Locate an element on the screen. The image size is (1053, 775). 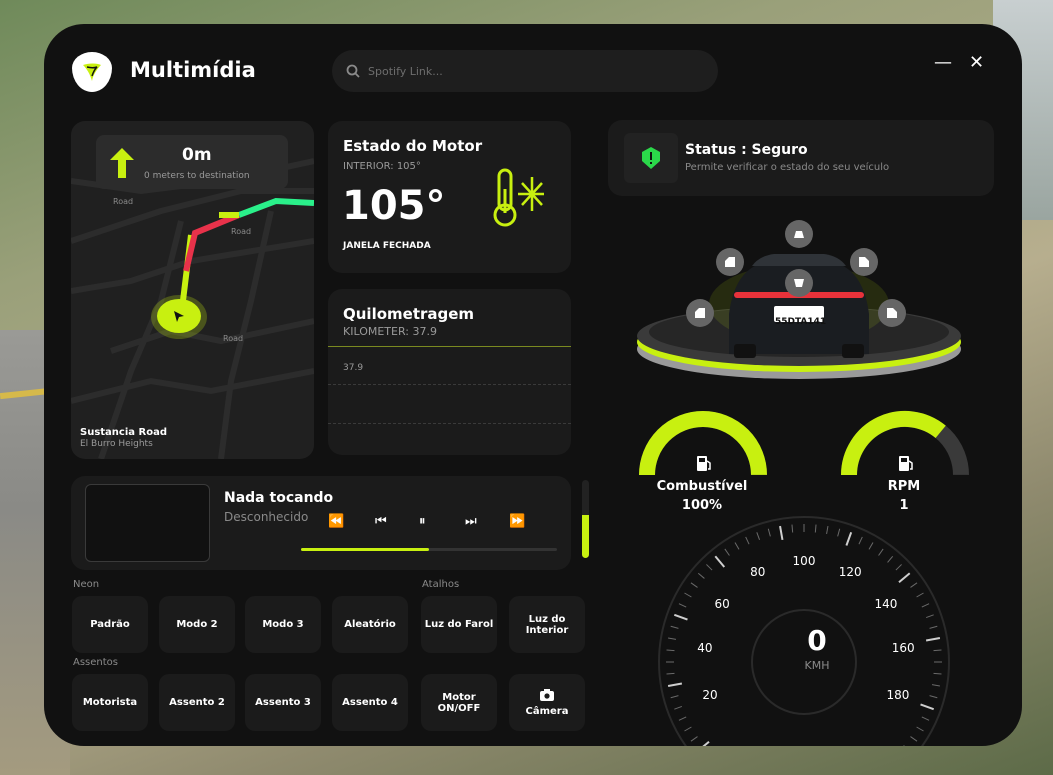
button-label: Aleatório is located at coordinates (370, 624).